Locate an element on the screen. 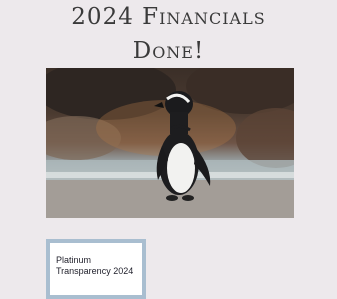  title-line-1: 2024 Financials is located at coordinates (168, 17).